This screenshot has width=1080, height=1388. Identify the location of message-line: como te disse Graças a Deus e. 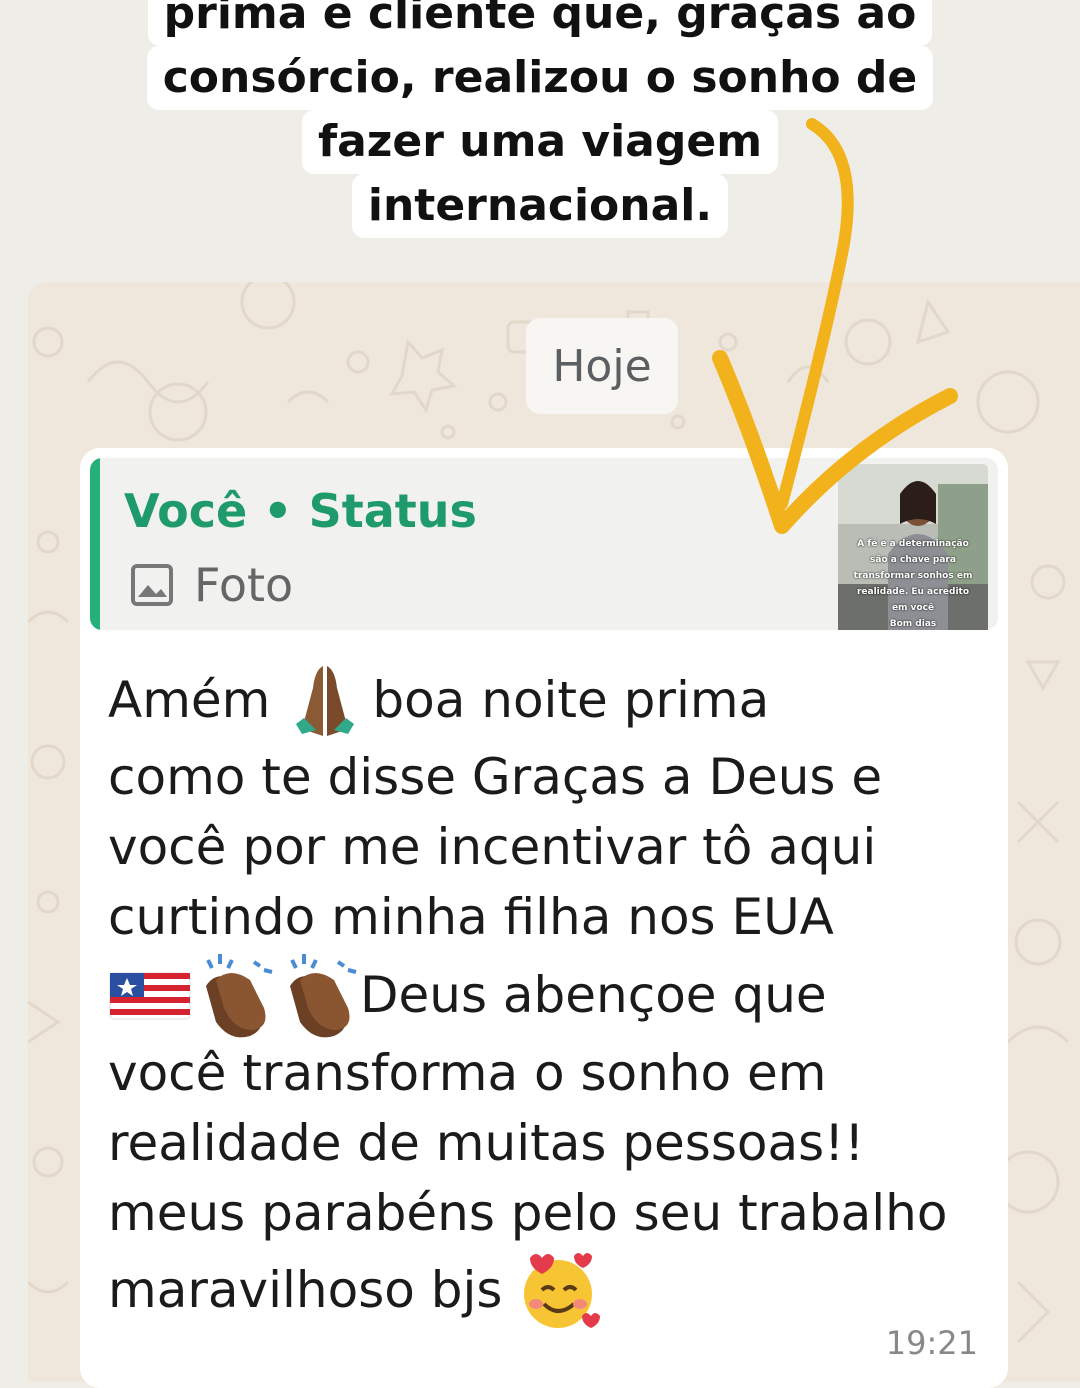
(495, 777).